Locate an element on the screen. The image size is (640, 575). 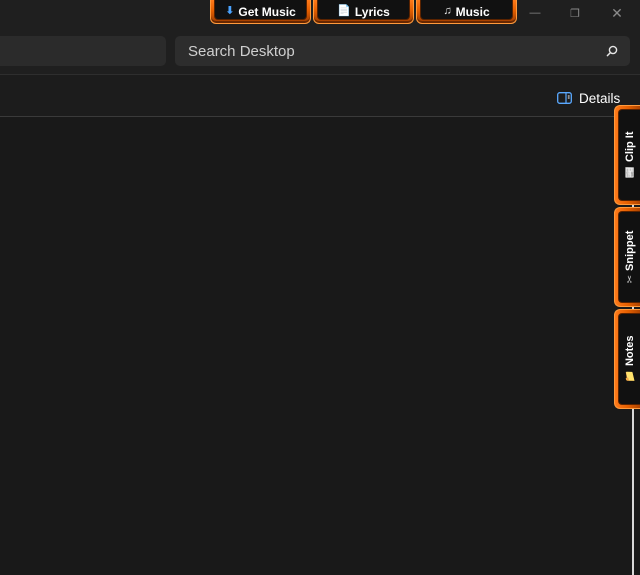
close-icon: ✕ is located at coordinates (617, 12).